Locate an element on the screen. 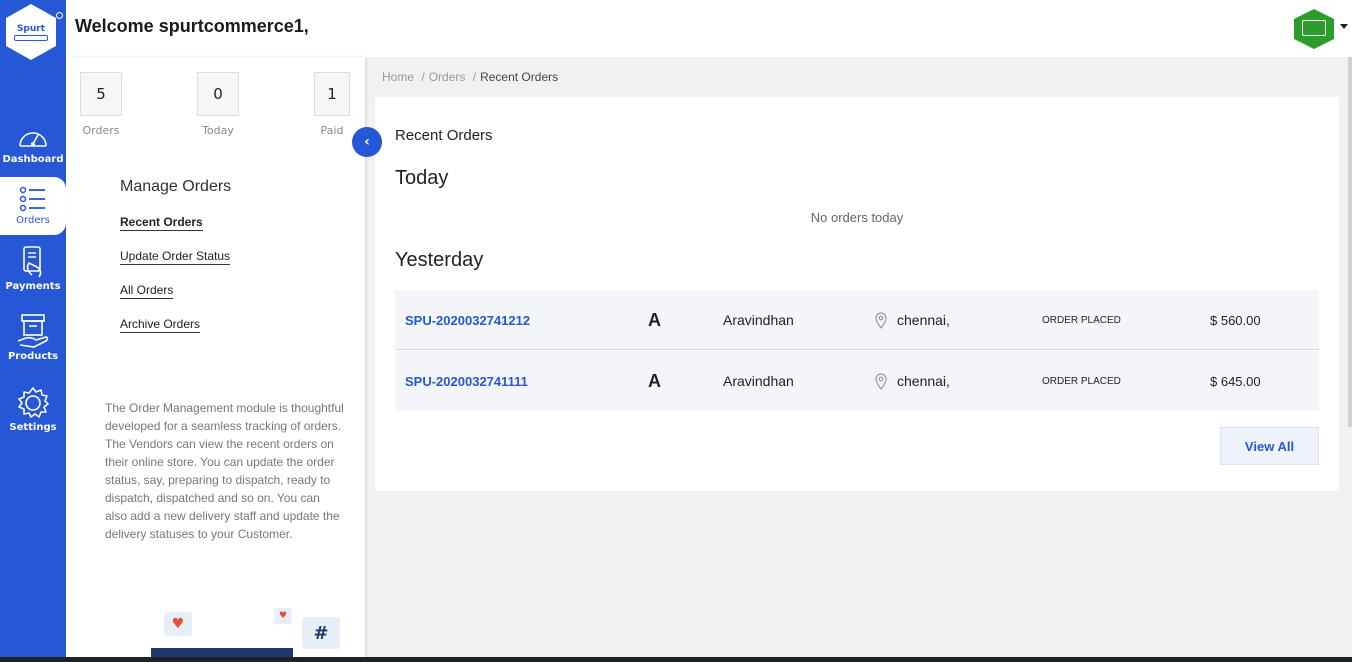 This screenshot has width=1352, height=662. hashtag-bubble-icon: # is located at coordinates (321, 633).